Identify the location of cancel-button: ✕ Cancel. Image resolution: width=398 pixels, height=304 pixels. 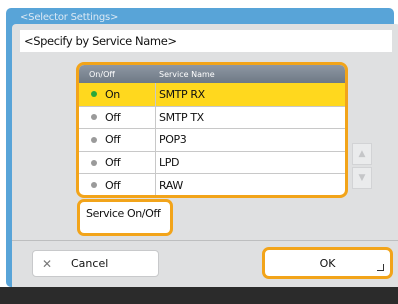
(95, 263).